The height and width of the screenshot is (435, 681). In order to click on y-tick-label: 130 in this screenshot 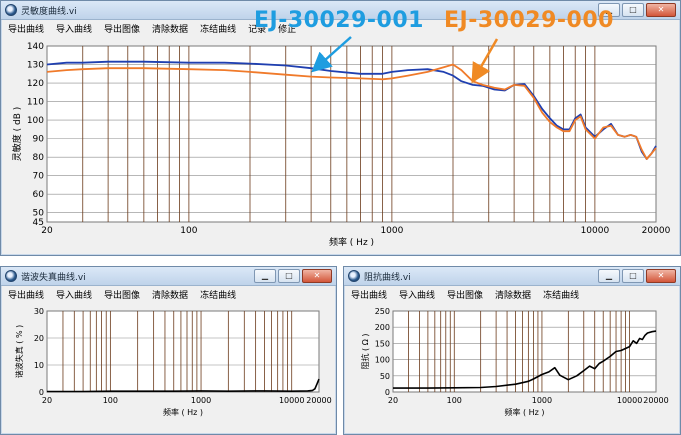, I will do `click(35, 66)`.